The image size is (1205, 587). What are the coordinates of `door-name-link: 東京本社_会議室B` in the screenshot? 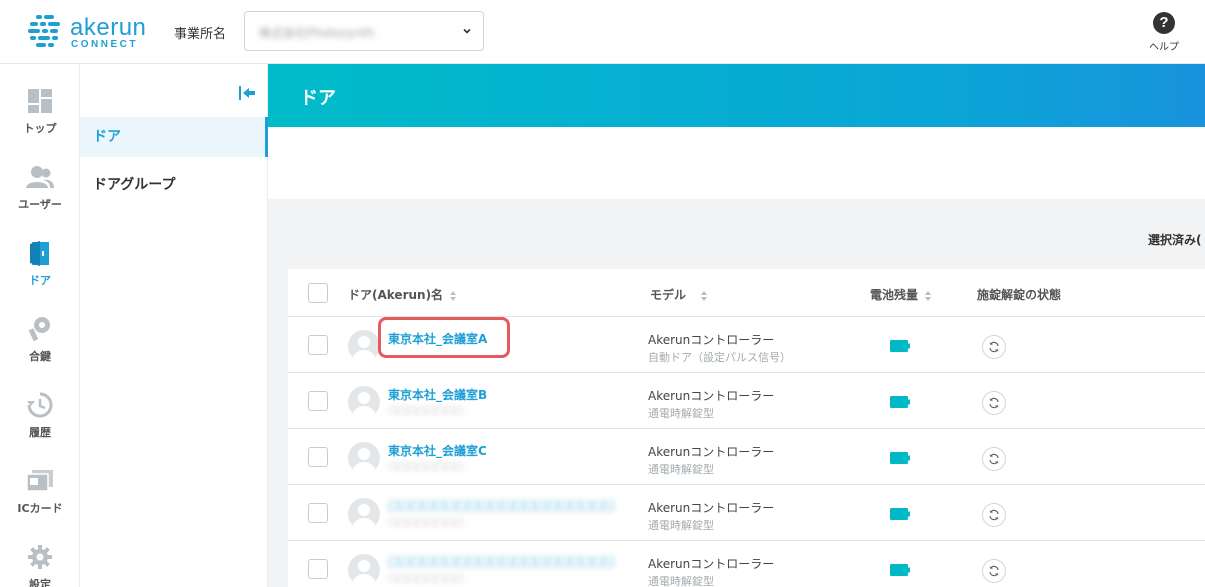 It's located at (437, 394).